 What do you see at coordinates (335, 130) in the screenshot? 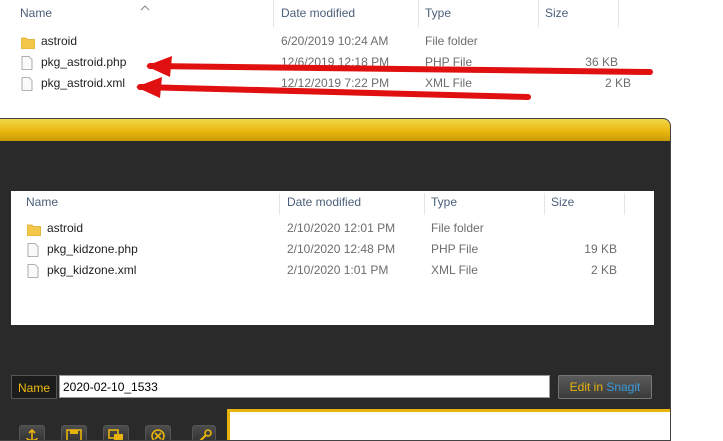
I see `window-title-bar` at bounding box center [335, 130].